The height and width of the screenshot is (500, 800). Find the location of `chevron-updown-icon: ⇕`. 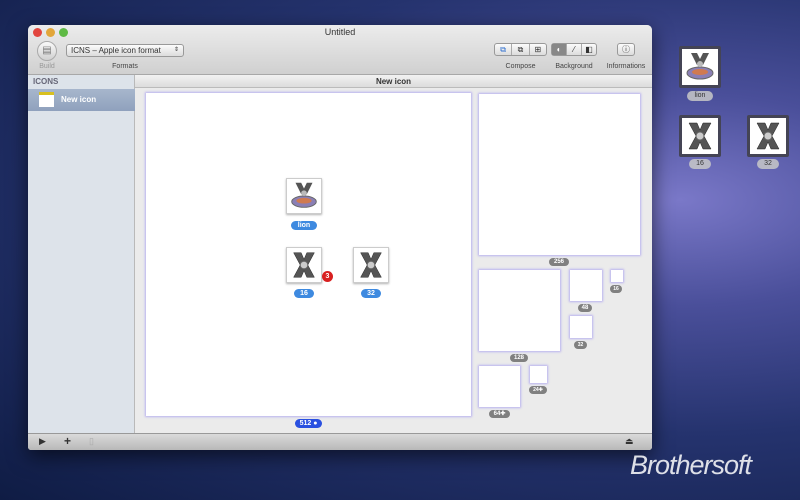

chevron-updown-icon: ⇕ is located at coordinates (176, 50).